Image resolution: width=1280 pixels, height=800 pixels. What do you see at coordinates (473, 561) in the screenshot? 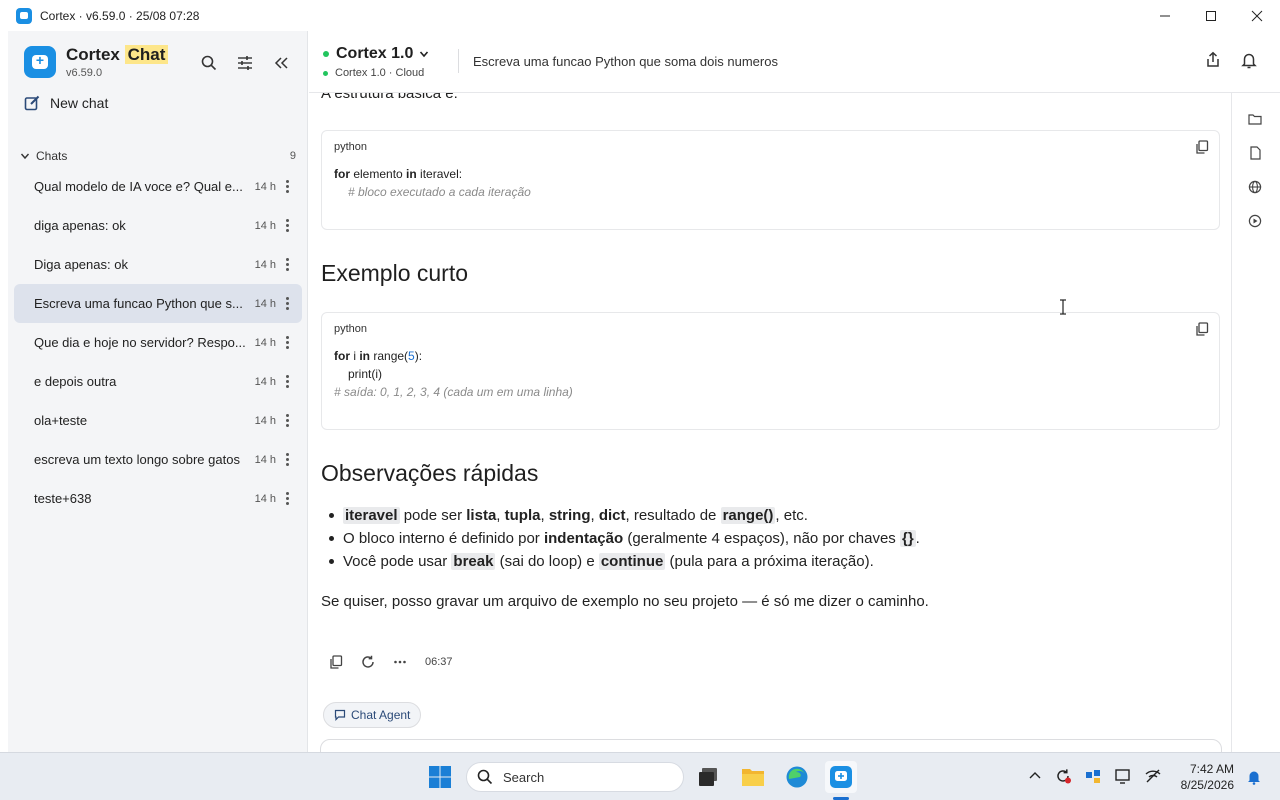
I see `inline-code: break` at bounding box center [473, 561].